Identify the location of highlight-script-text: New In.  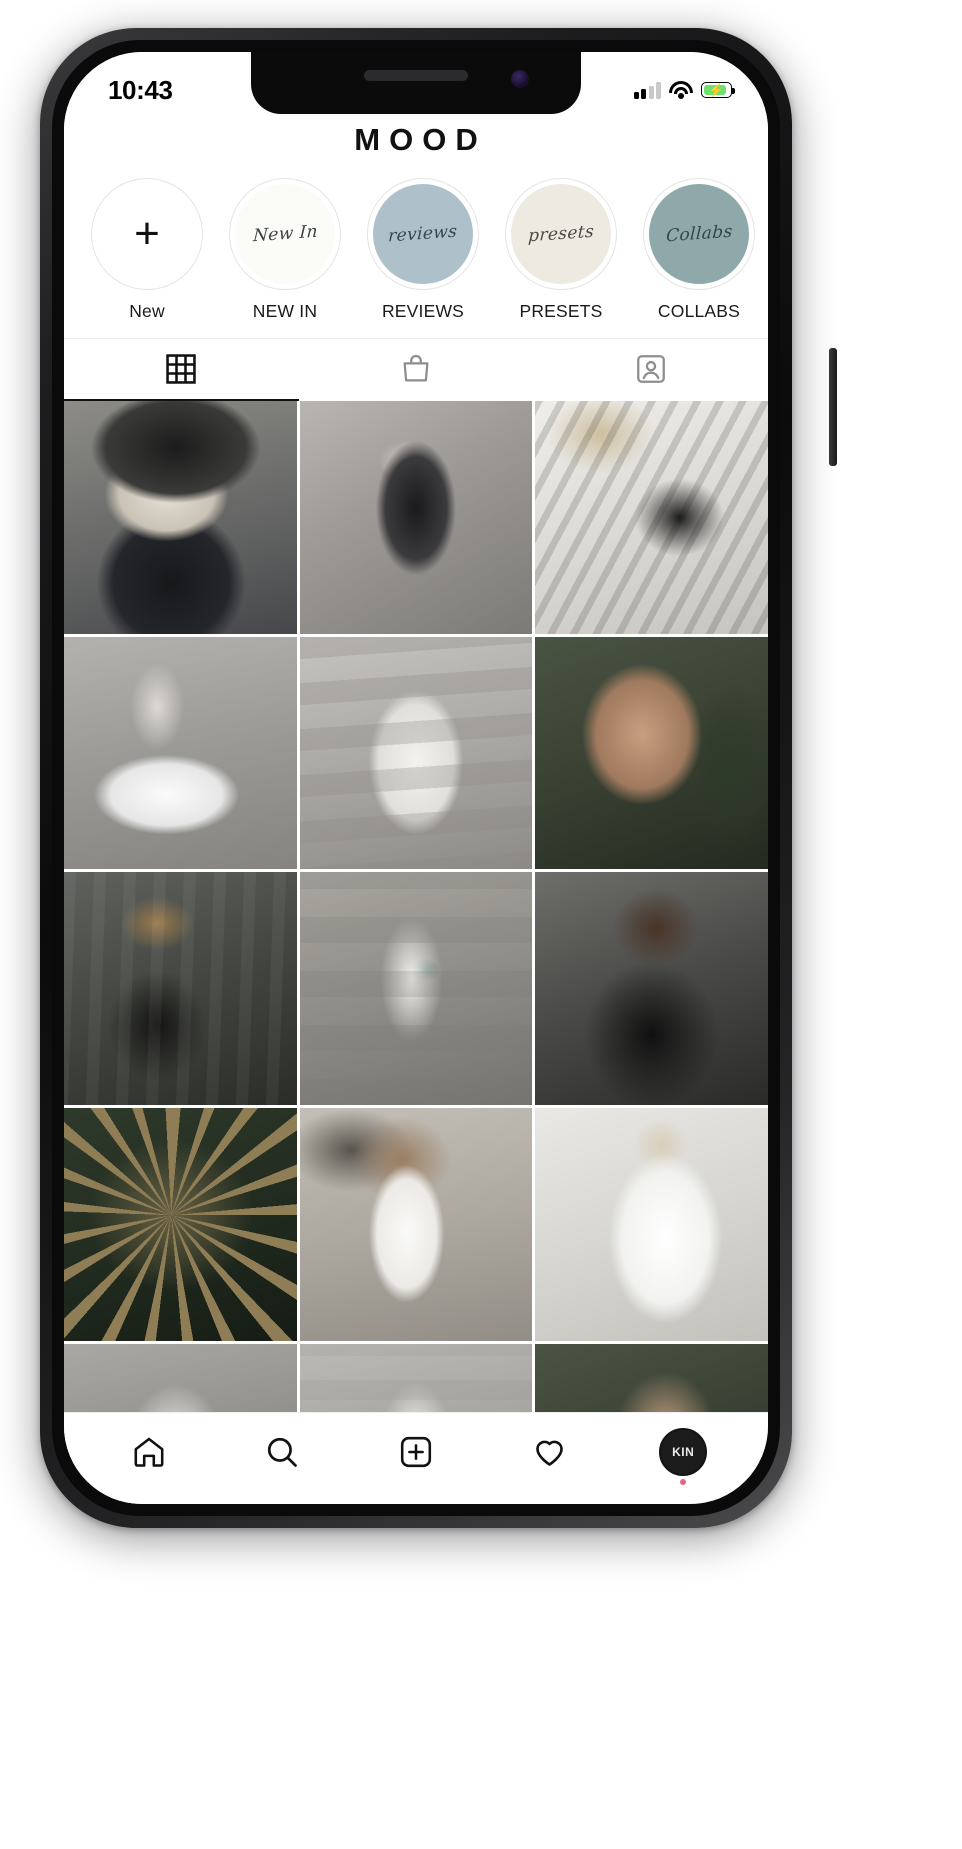
(285, 234).